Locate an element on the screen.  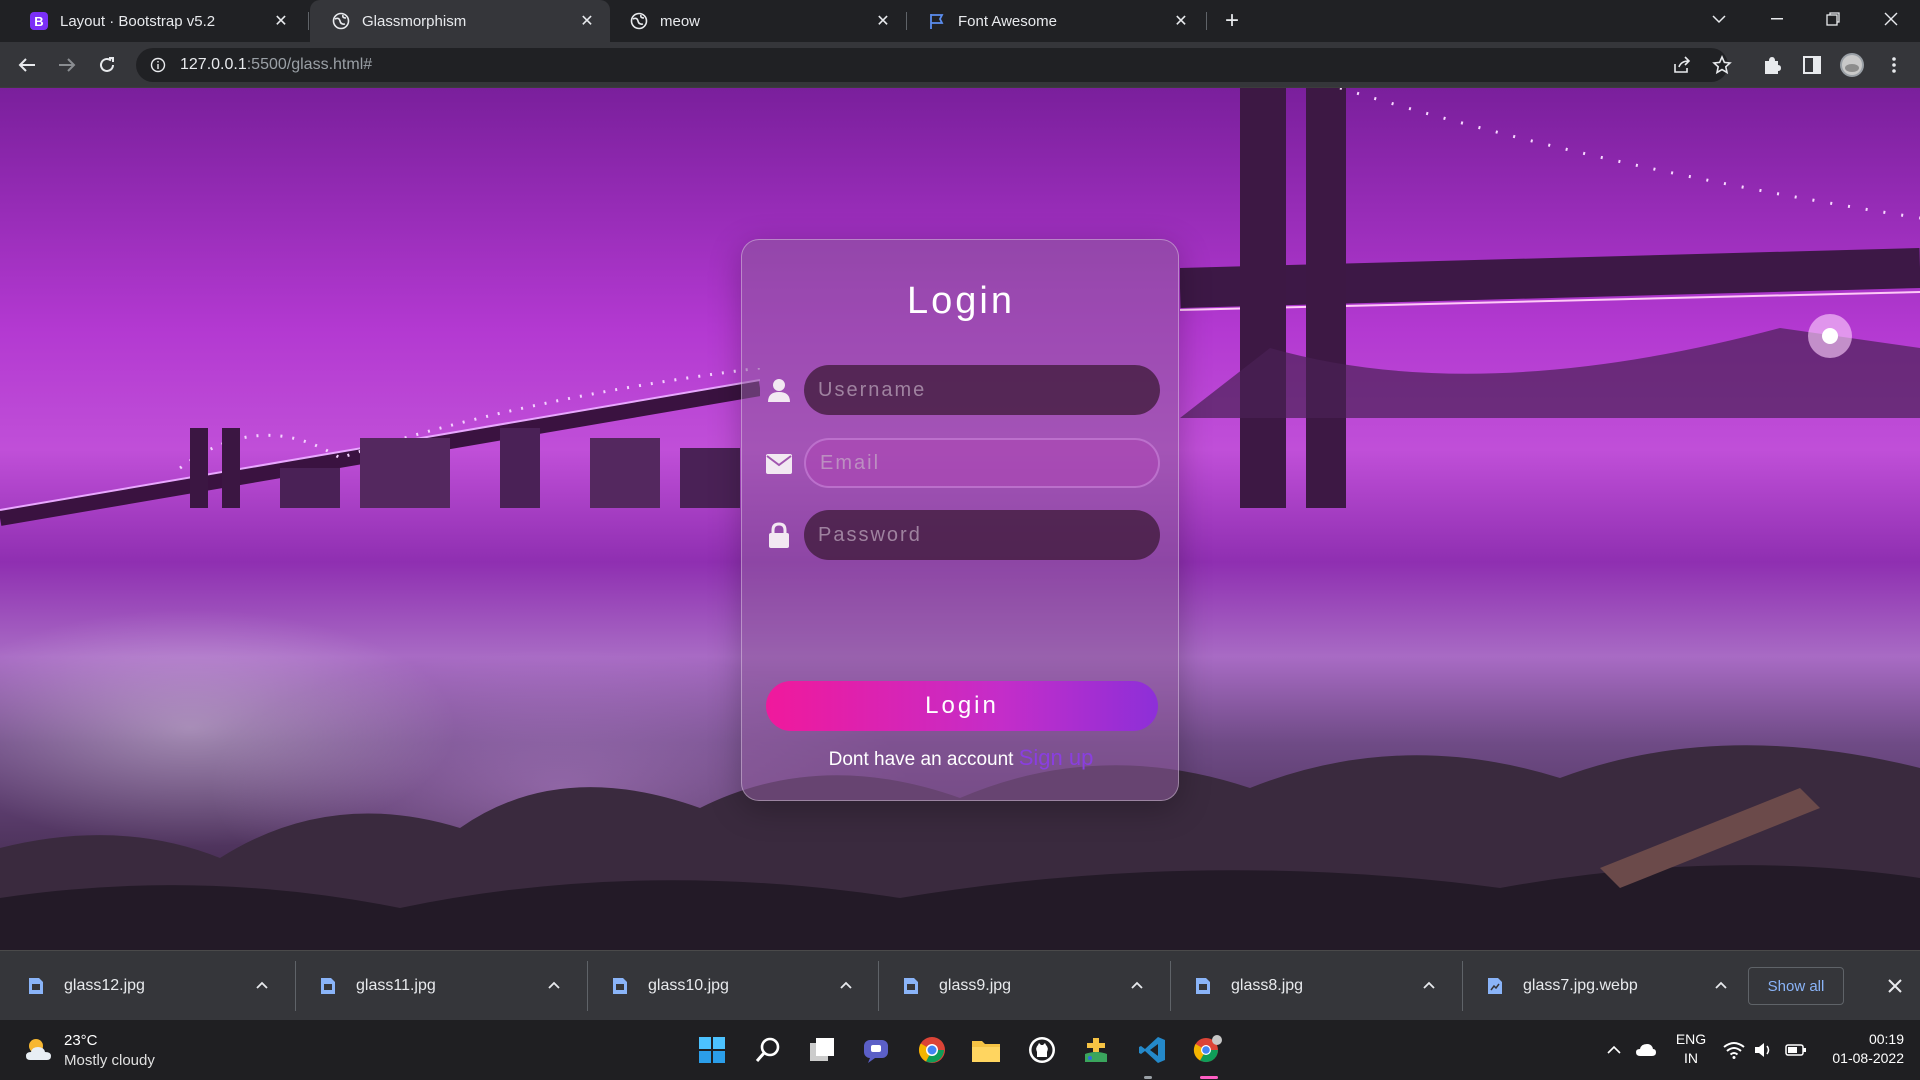
profile-avatar is located at coordinates (1852, 65).